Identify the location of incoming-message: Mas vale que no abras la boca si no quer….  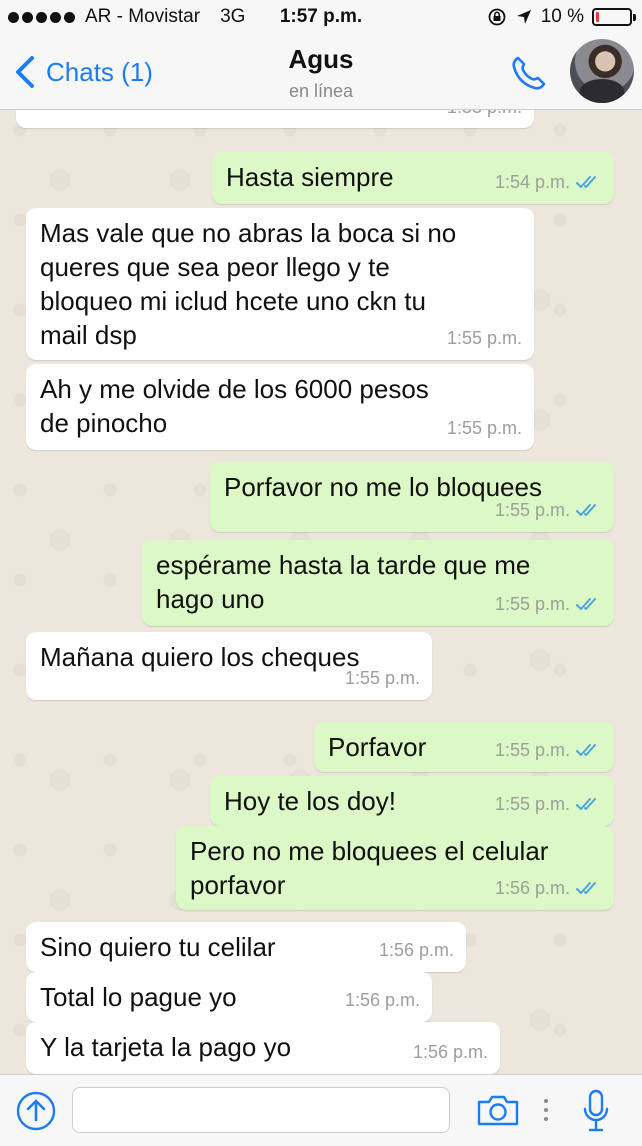
(280, 284).